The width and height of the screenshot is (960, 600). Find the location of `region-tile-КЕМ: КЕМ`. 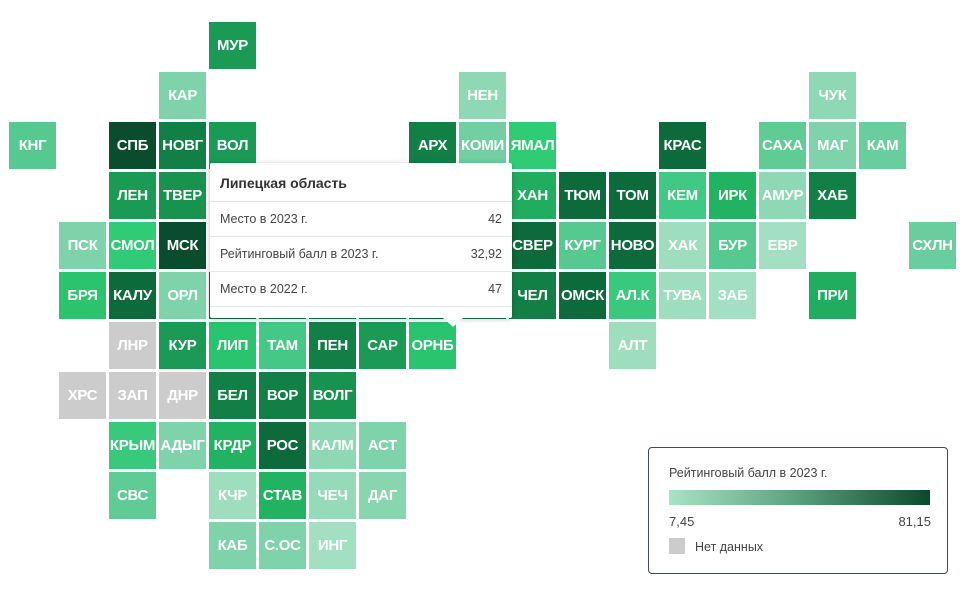

region-tile-КЕМ: КЕМ is located at coordinates (682, 195).